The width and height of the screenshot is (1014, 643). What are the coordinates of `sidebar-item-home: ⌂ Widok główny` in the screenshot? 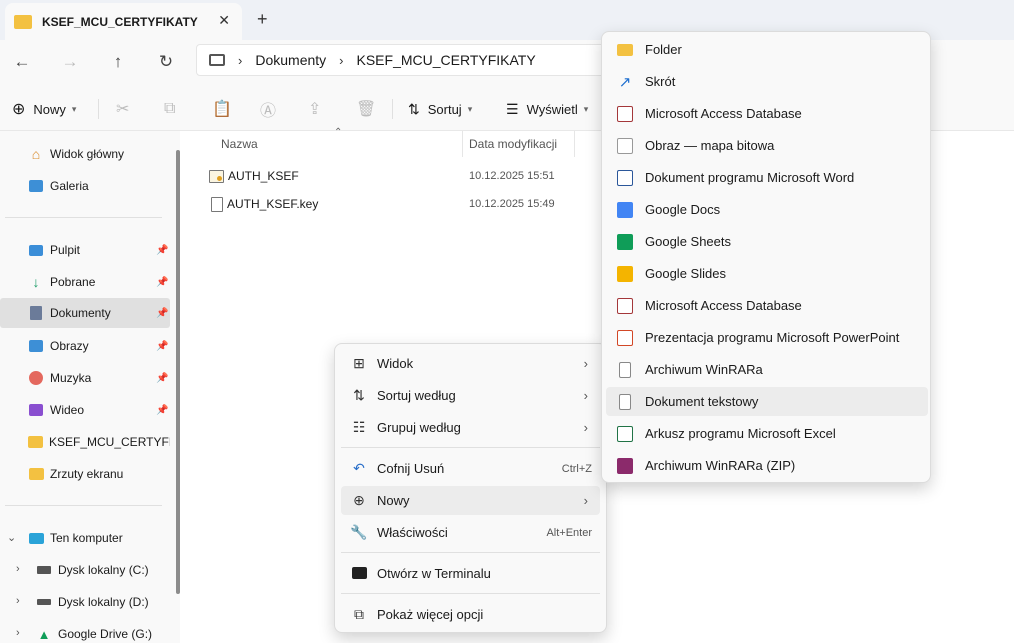 It's located at (85, 154).